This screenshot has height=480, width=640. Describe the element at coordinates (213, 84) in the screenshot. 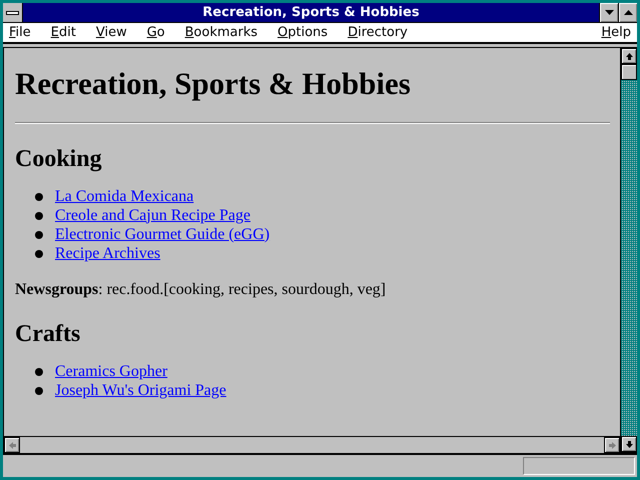

I see `page-heading: Recreation, Sports & Hobbies` at that location.